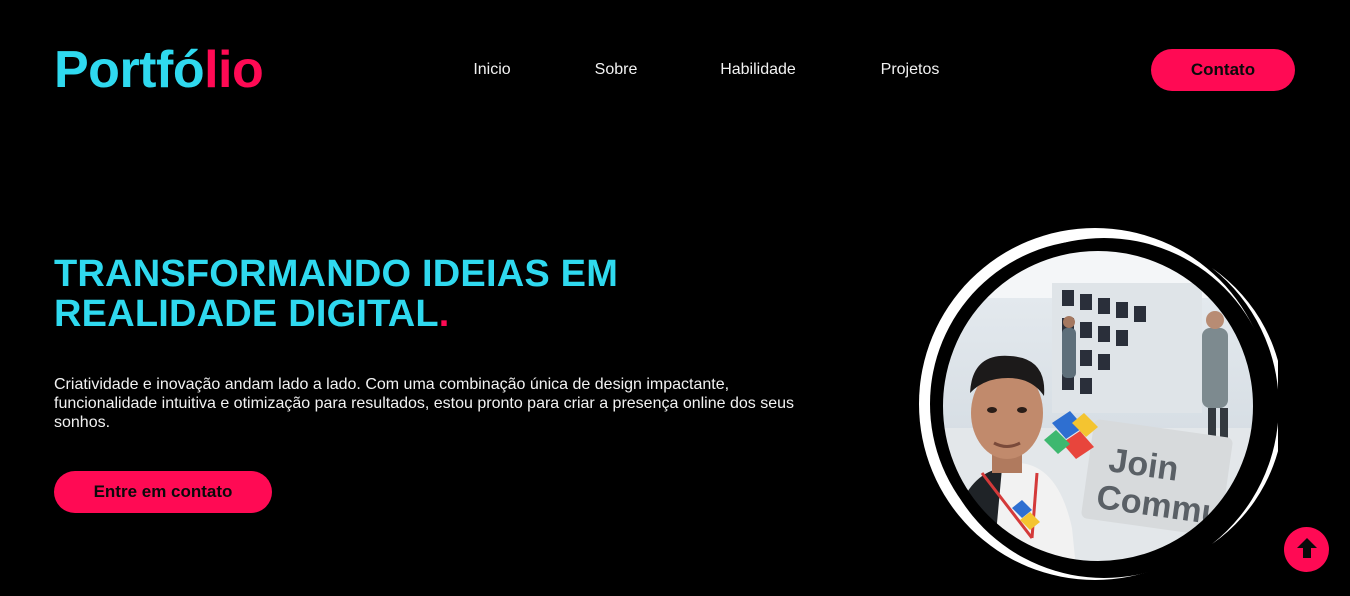 The height and width of the screenshot is (596, 1350). What do you see at coordinates (491, 70) in the screenshot?
I see `nav-link-inicio: Inicio` at bounding box center [491, 70].